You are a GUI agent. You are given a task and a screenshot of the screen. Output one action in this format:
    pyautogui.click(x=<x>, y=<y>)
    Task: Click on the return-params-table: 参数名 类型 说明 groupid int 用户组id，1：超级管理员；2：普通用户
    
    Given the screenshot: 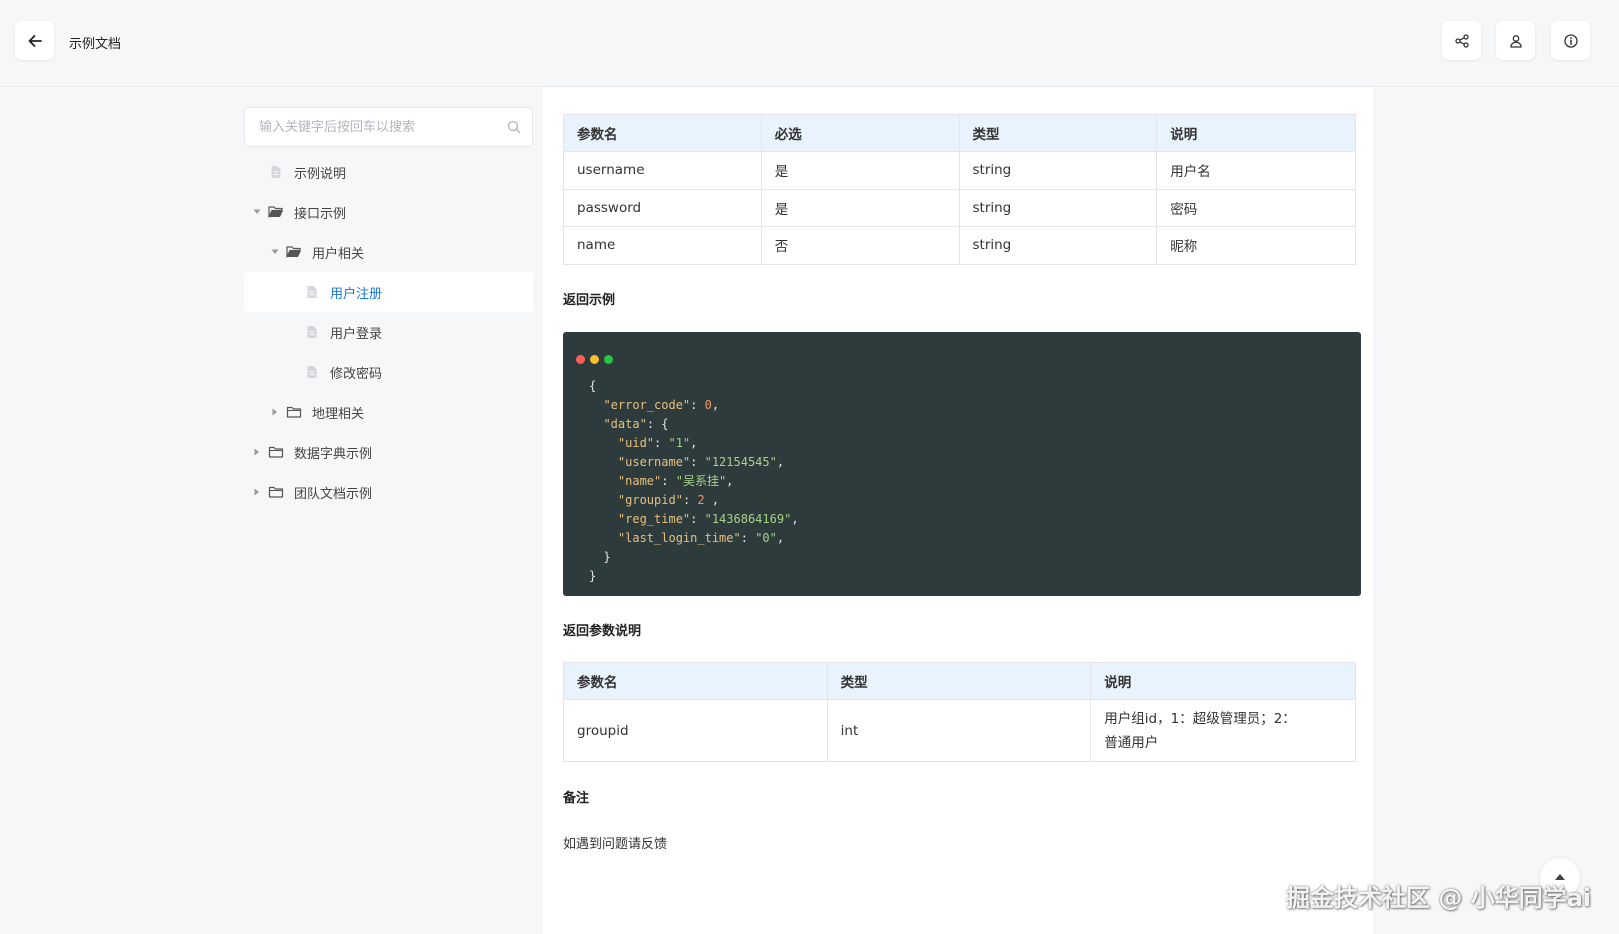 What is the action you would take?
    pyautogui.click(x=959, y=712)
    